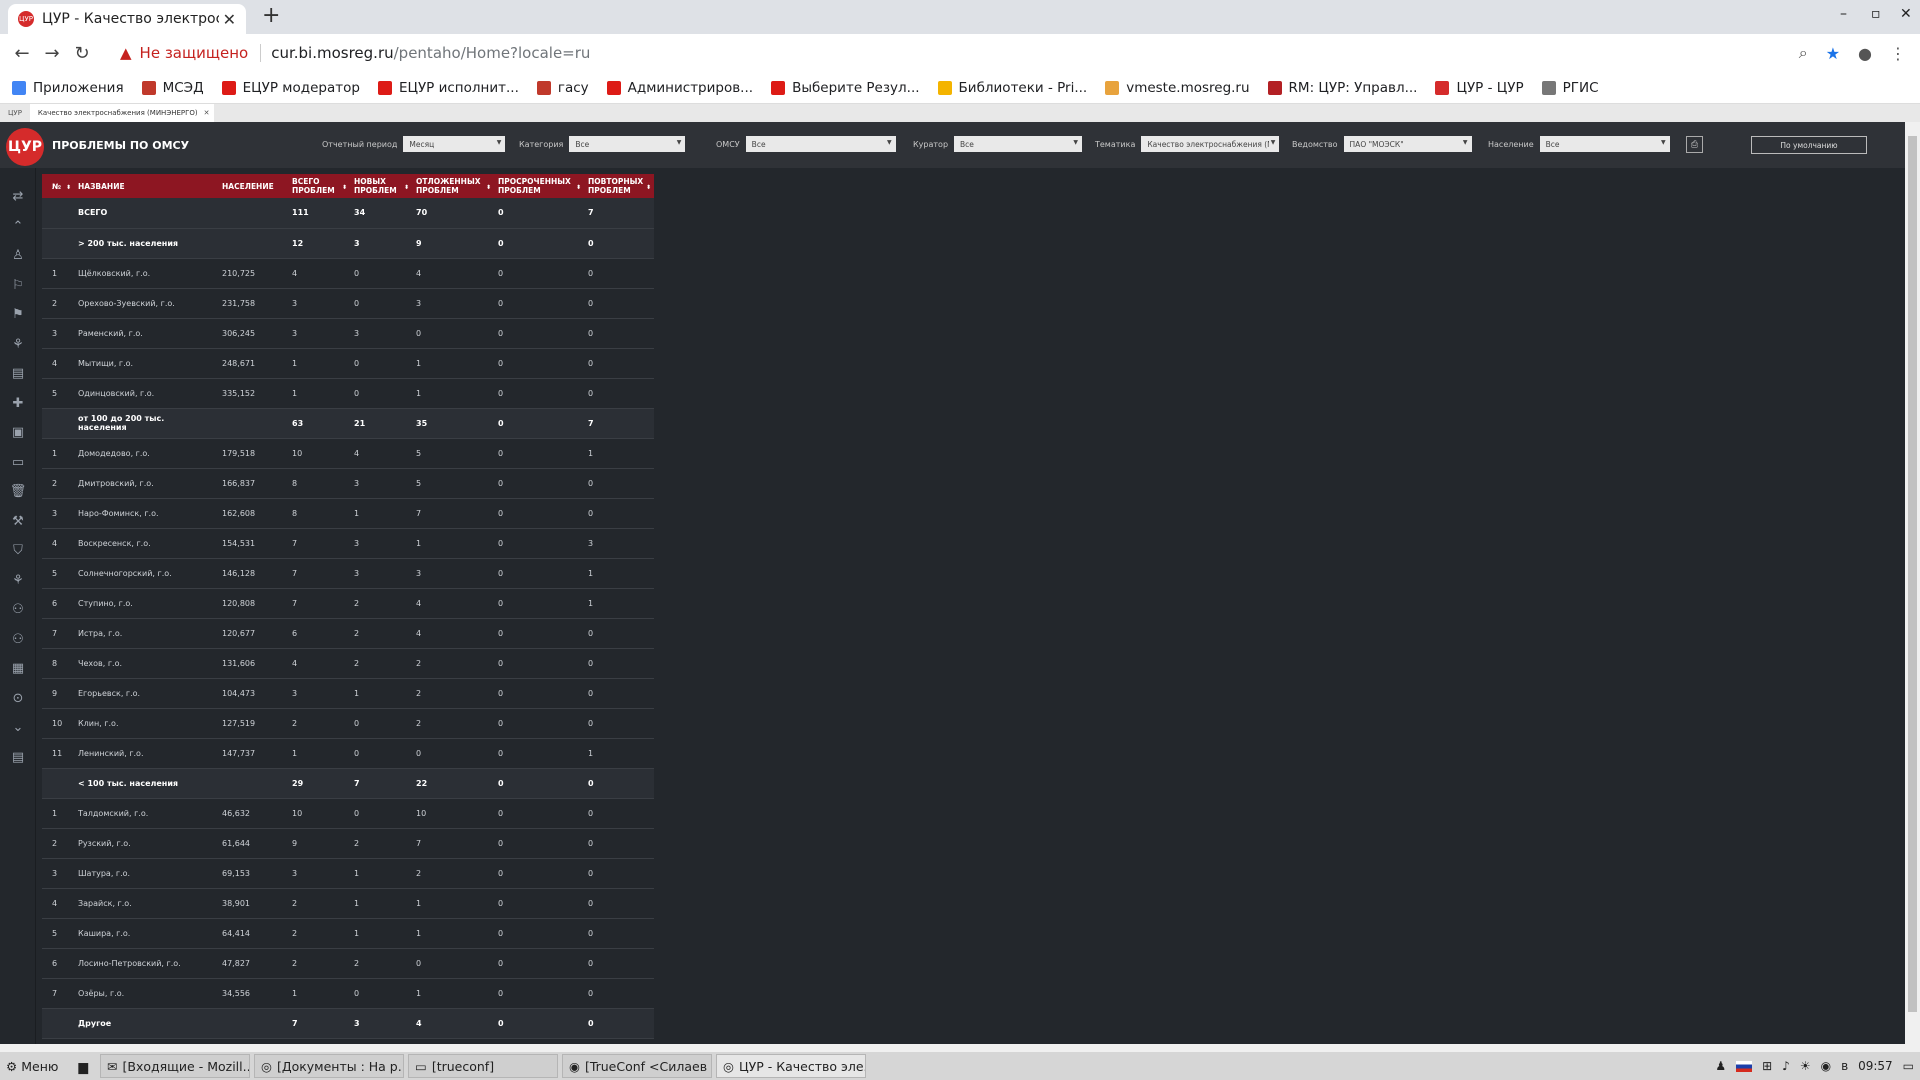 This screenshot has height=1080, width=1920. I want to click on table-row: 5 Одинцовский, г.о. 335,152 1 0 1 0 0, so click(348, 393).